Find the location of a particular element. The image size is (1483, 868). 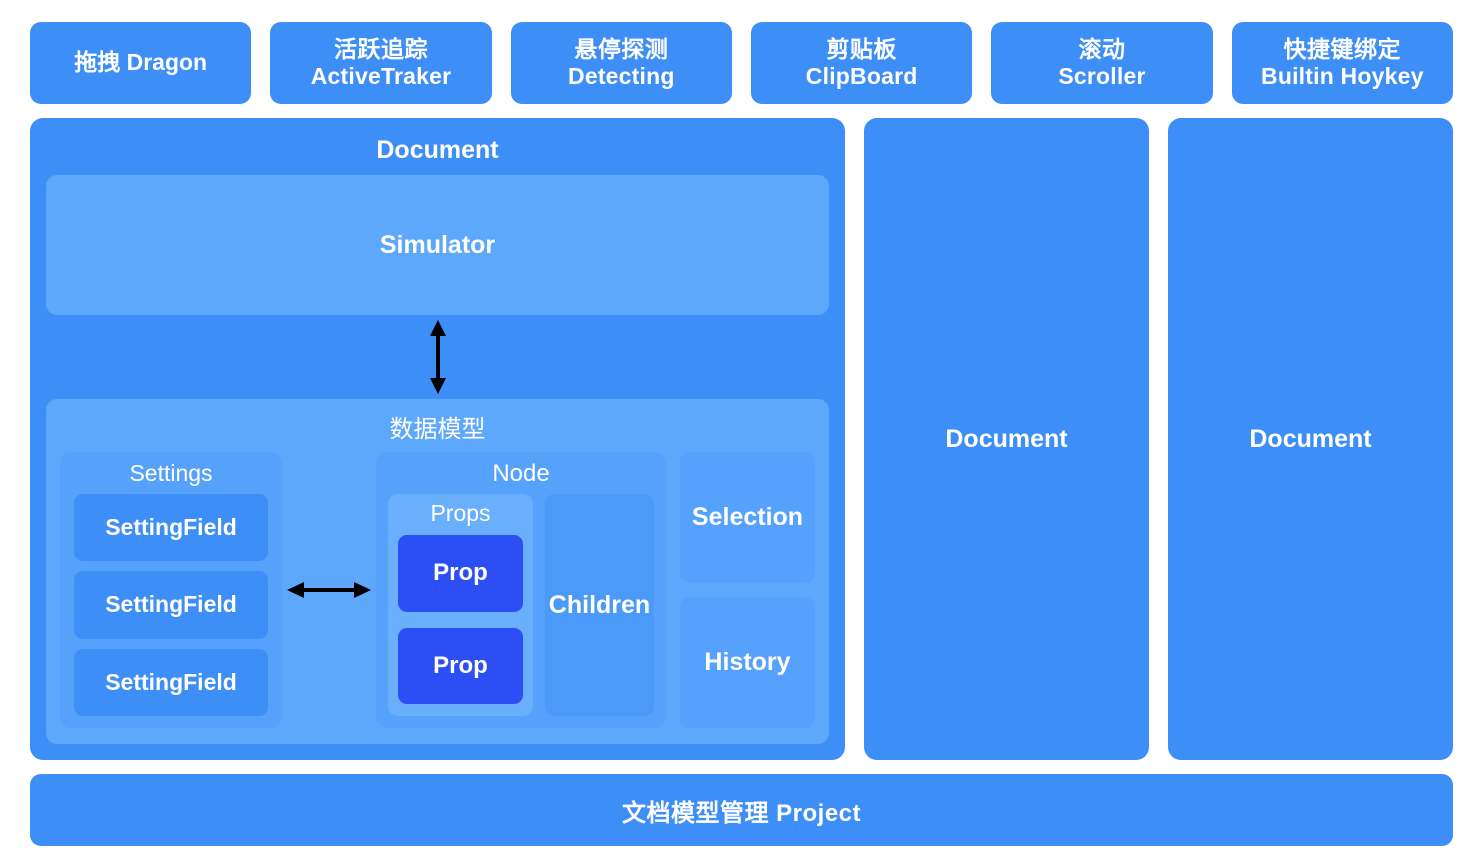

simulator-datamodel-link is located at coordinates (437, 357).